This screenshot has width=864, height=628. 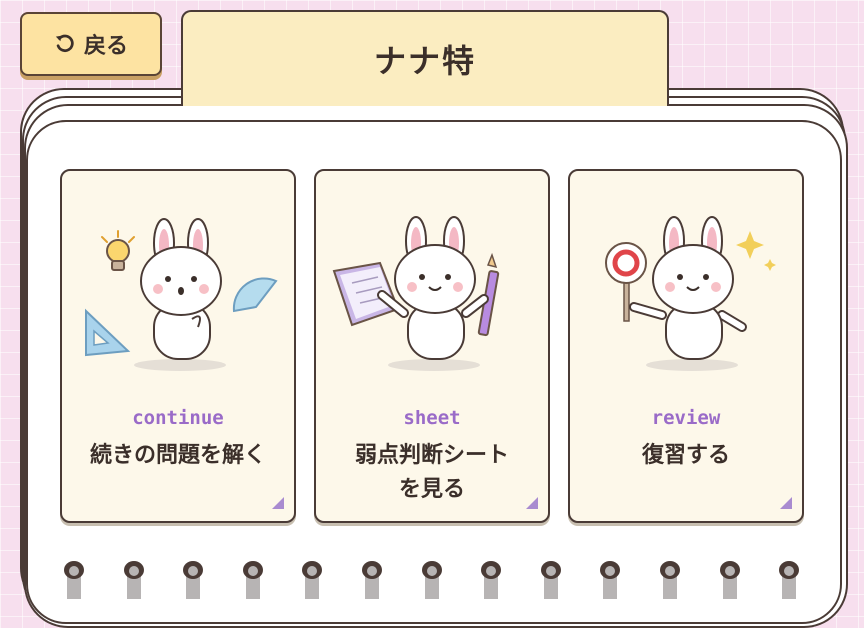 I want to click on card-label: 復習する, so click(x=686, y=456).